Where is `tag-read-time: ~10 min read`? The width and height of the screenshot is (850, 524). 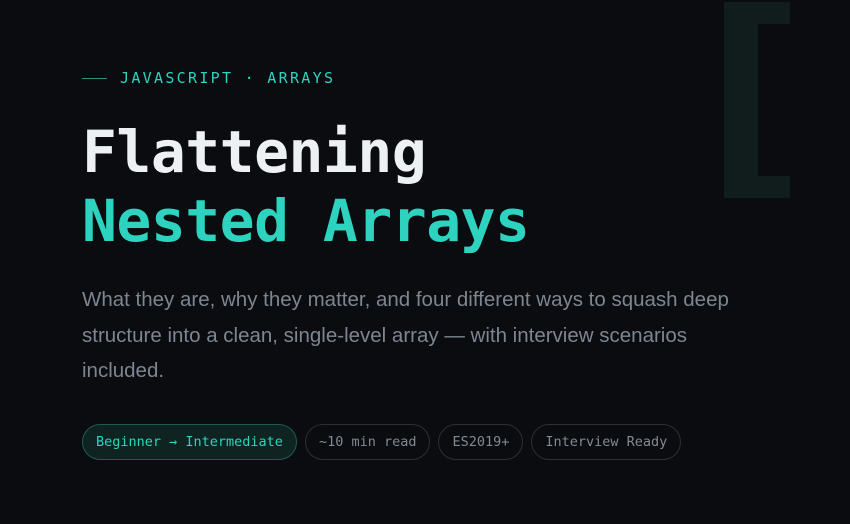 tag-read-time: ~10 min read is located at coordinates (367, 442).